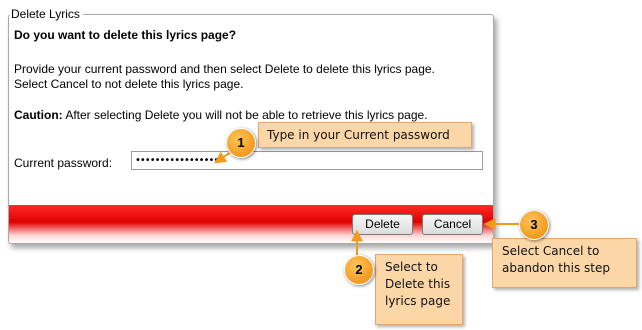 The width and height of the screenshot is (642, 330). Describe the element at coordinates (125, 35) in the screenshot. I see `dialog-question: Do you want to delete this lyrics page?` at that location.